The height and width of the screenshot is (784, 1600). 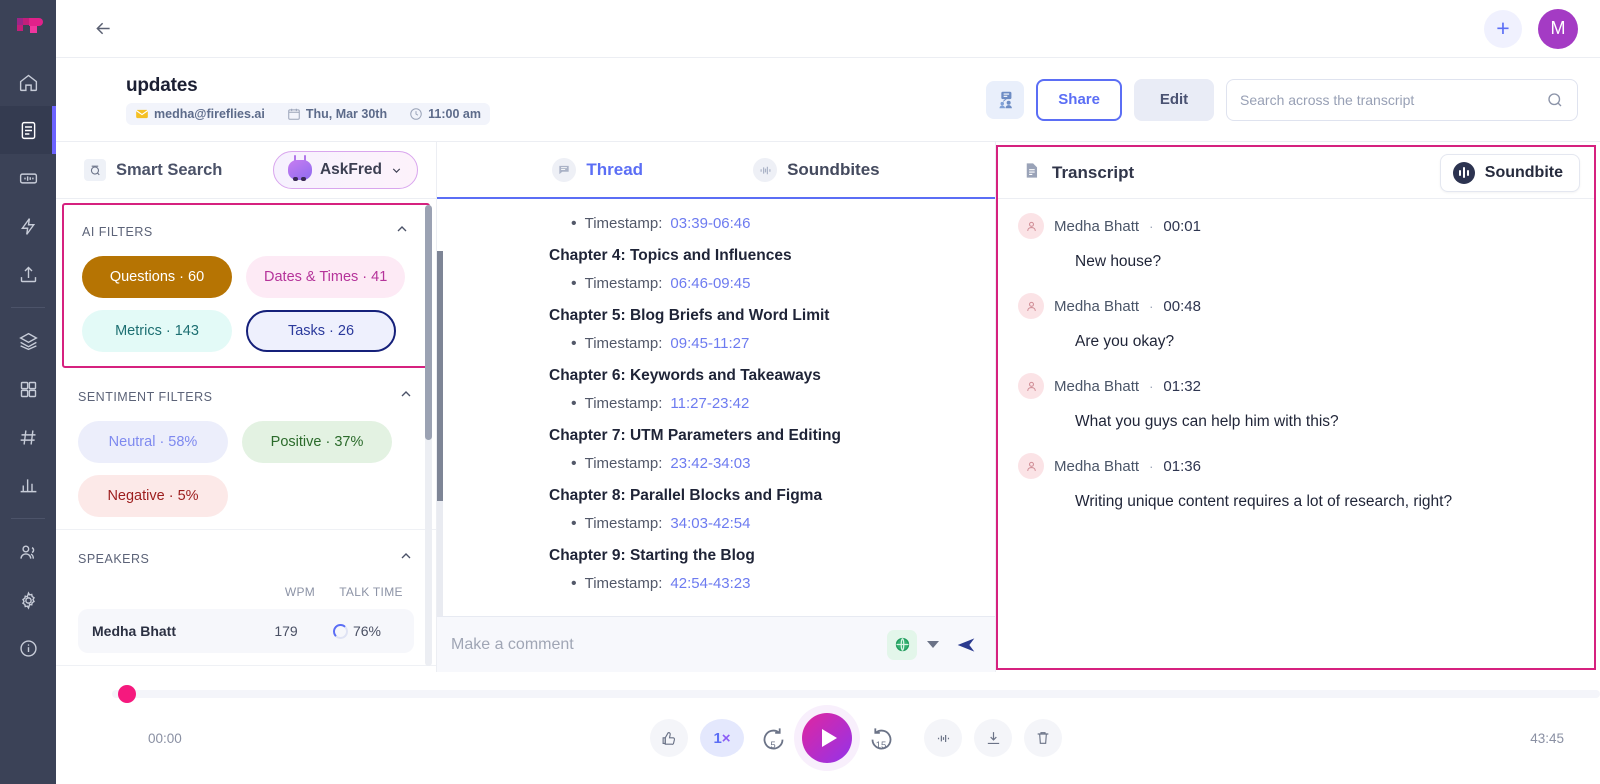 What do you see at coordinates (1182, 306) in the screenshot?
I see `transcript-time: 00:48` at bounding box center [1182, 306].